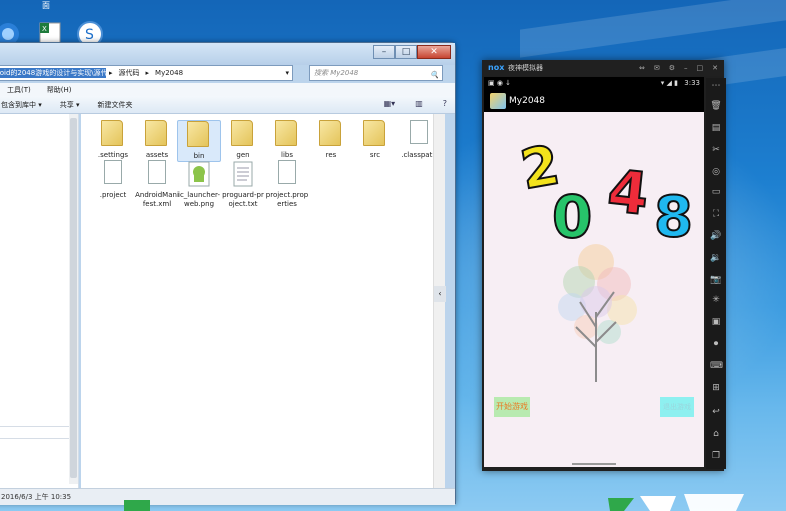  I want to click on app-action-bar: My2048, so click(594, 101).